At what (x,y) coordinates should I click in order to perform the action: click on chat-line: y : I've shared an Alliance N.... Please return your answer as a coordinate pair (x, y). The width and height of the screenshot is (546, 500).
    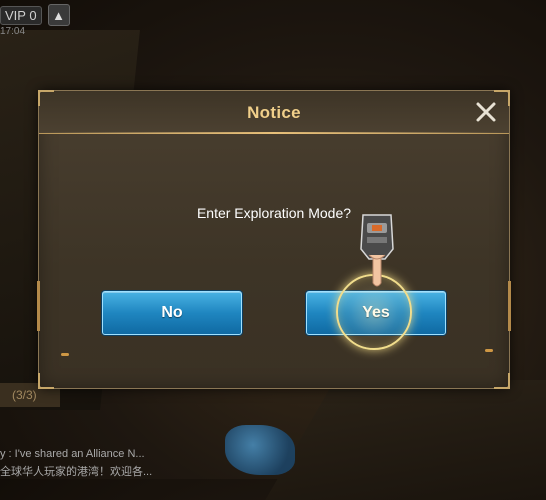
    Looking at the image, I should click on (72, 454).